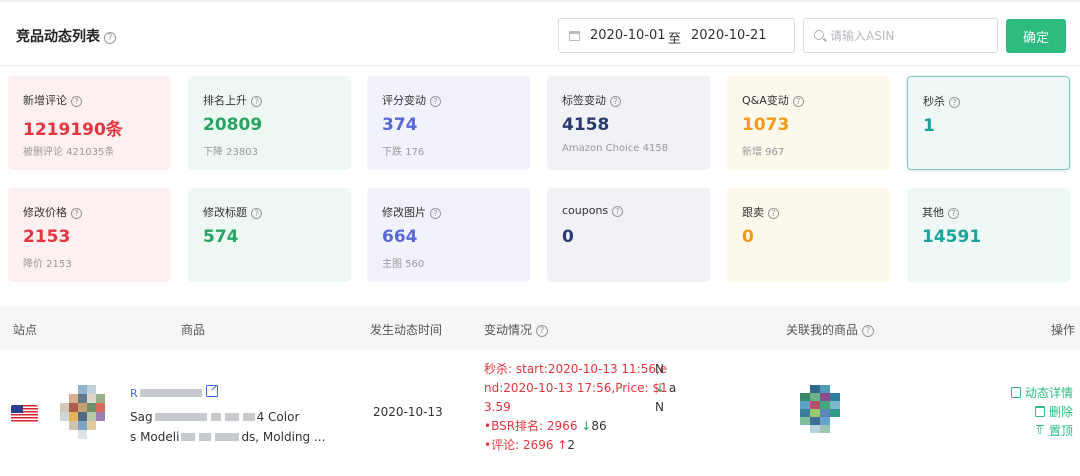 The image size is (1080, 476). What do you see at coordinates (278, 417) in the screenshot?
I see `product-desc-1-suffix: 4 Color` at bounding box center [278, 417].